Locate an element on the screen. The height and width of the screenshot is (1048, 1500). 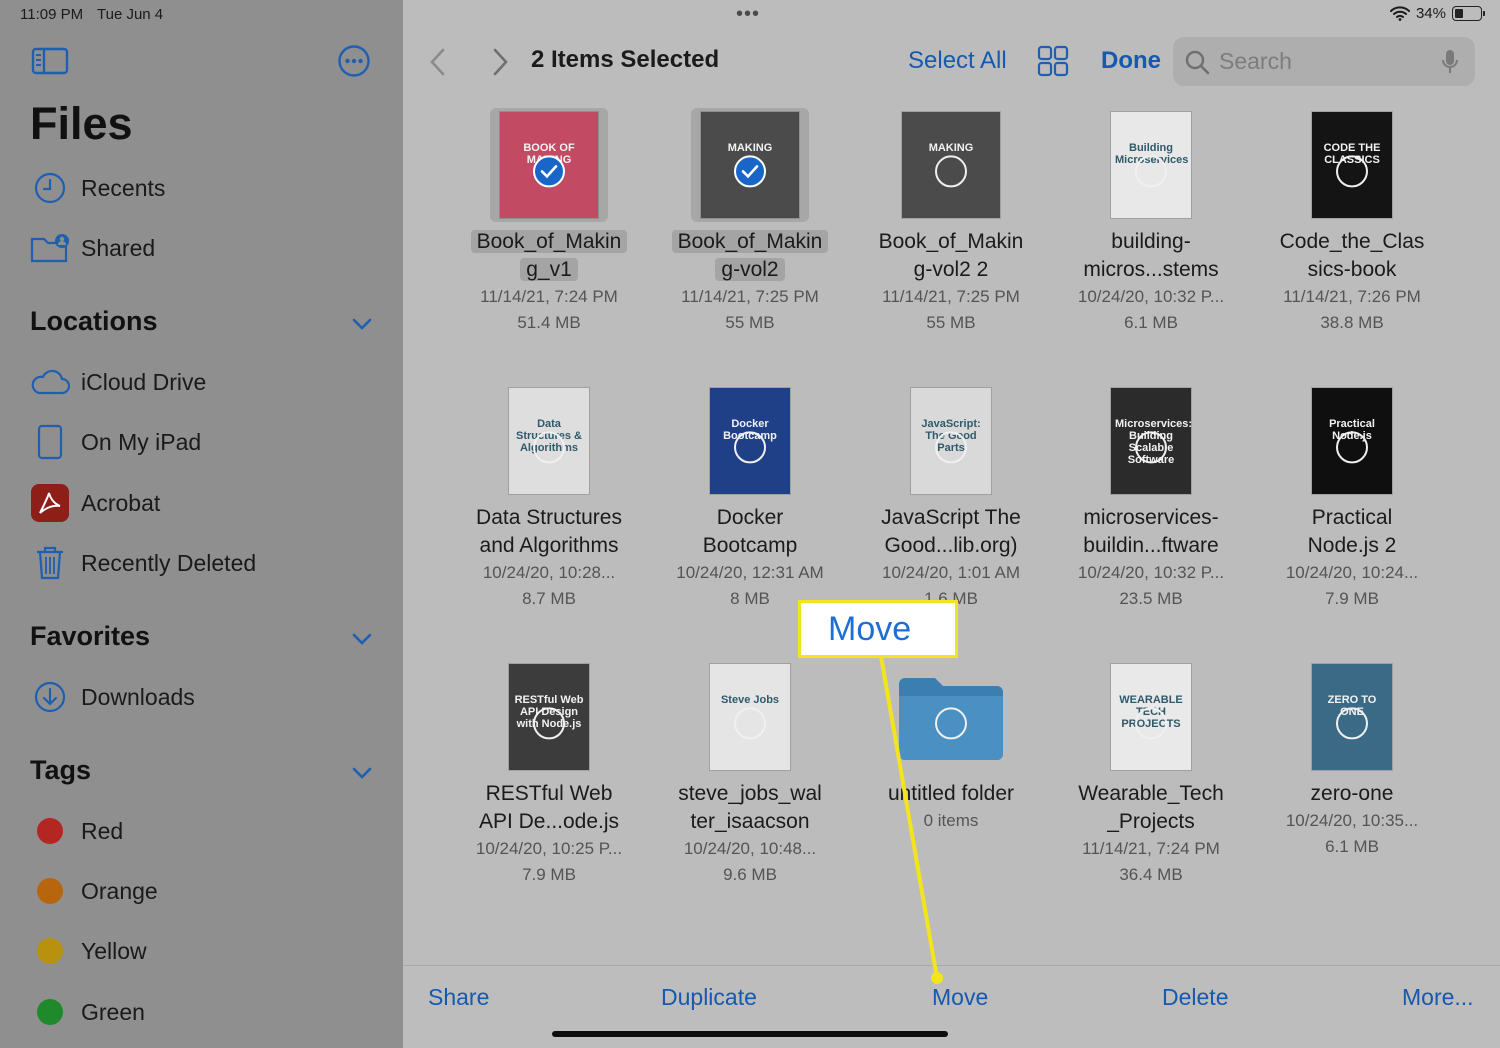
search-placeholder: Search is located at coordinates (1255, 61).